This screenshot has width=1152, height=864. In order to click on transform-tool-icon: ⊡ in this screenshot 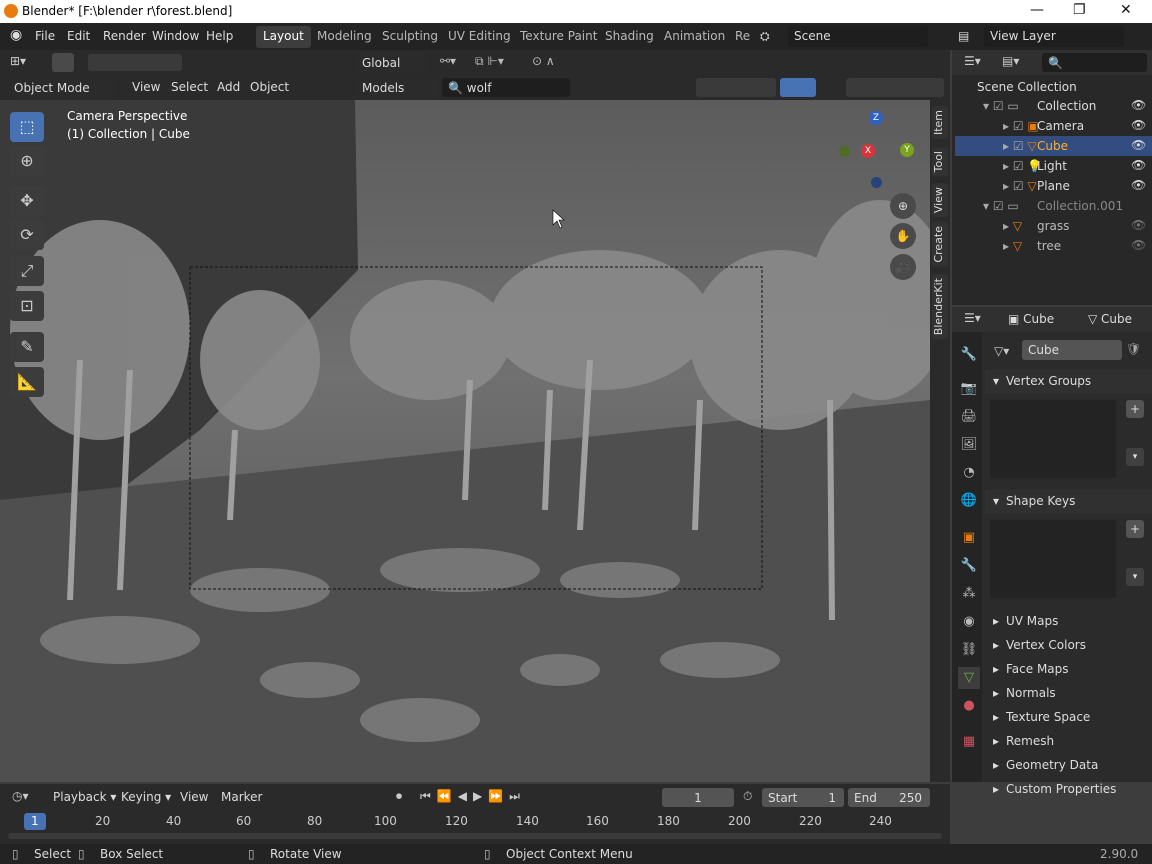, I will do `click(27, 306)`.